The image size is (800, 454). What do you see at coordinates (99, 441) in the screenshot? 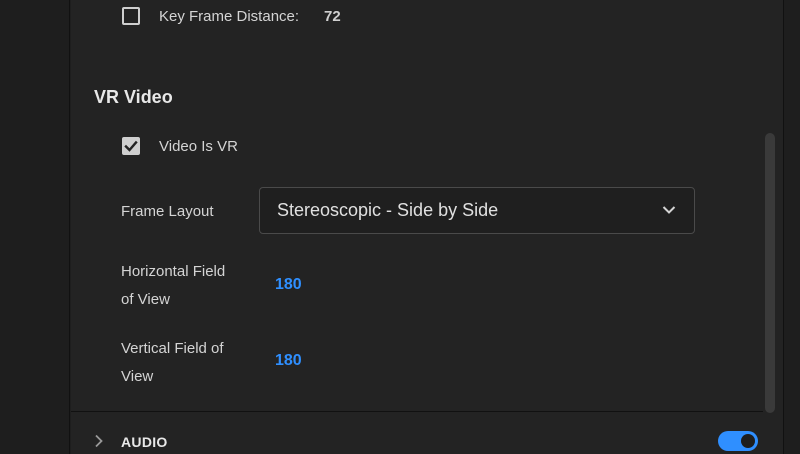
I see `chevron-right-icon` at bounding box center [99, 441].